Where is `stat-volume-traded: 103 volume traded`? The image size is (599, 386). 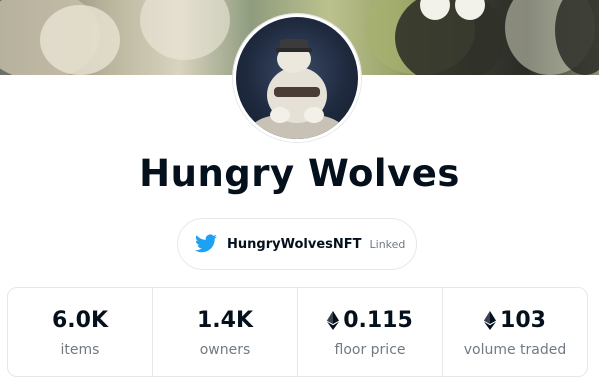 stat-volume-traded: 103 volume traded is located at coordinates (515, 332).